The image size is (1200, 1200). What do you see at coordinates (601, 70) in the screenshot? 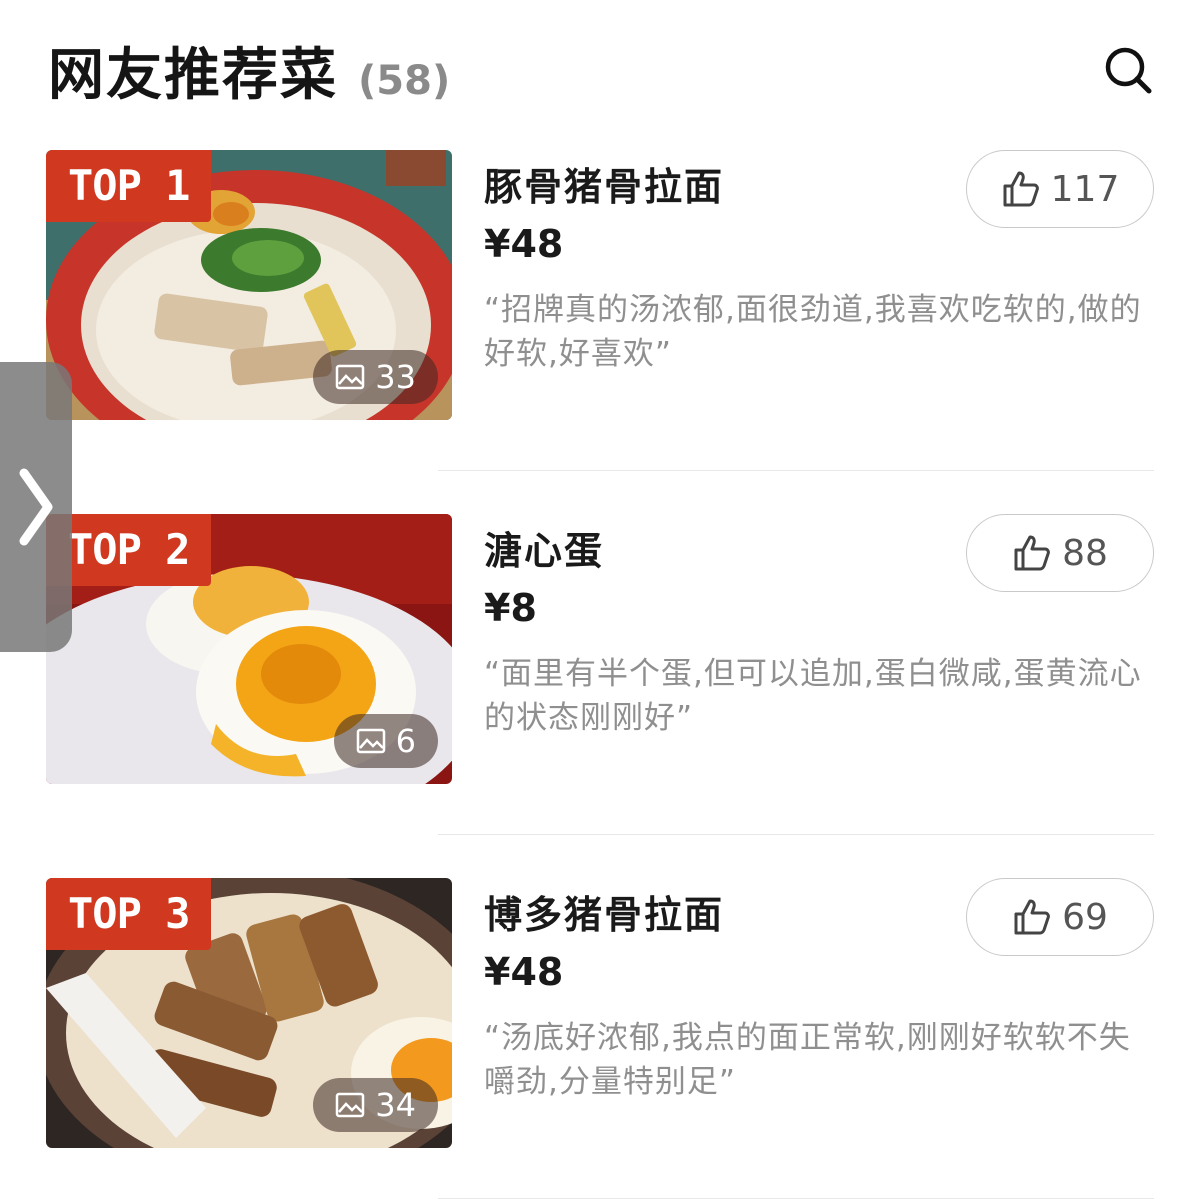
I see `header: 网友推荐菜 (58)` at bounding box center [601, 70].